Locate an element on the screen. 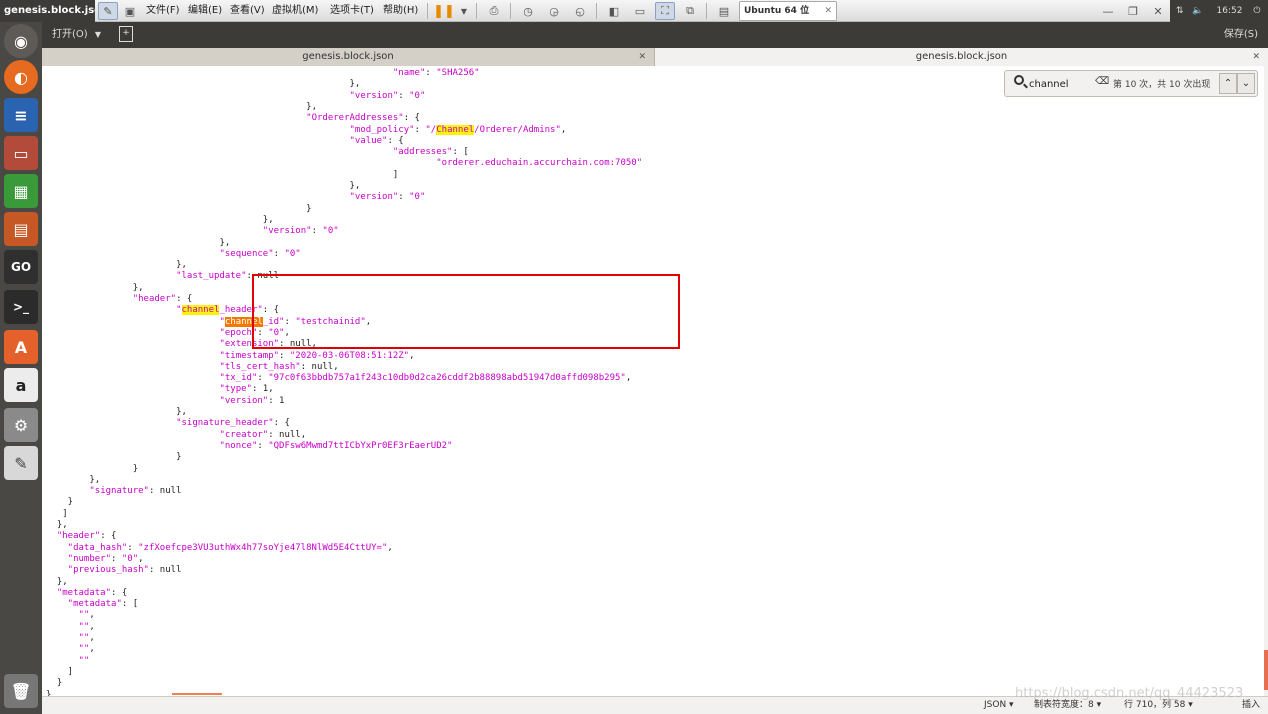  fullscreen-icon: ⛶ is located at coordinates (665, 11).